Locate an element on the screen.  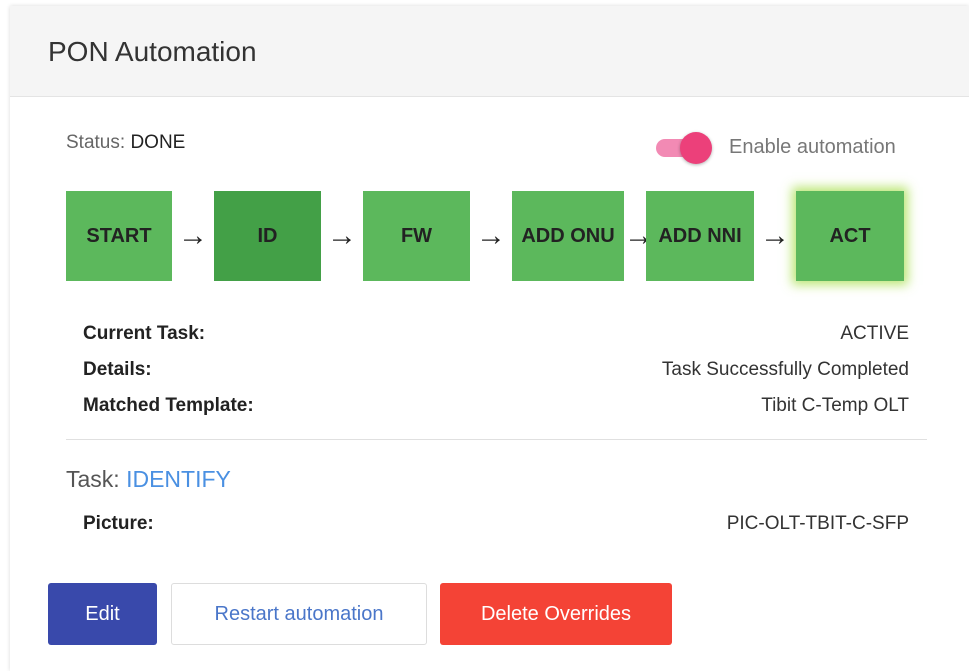
info-row-details: Details: Task Successfully Completed is located at coordinates (496, 370).